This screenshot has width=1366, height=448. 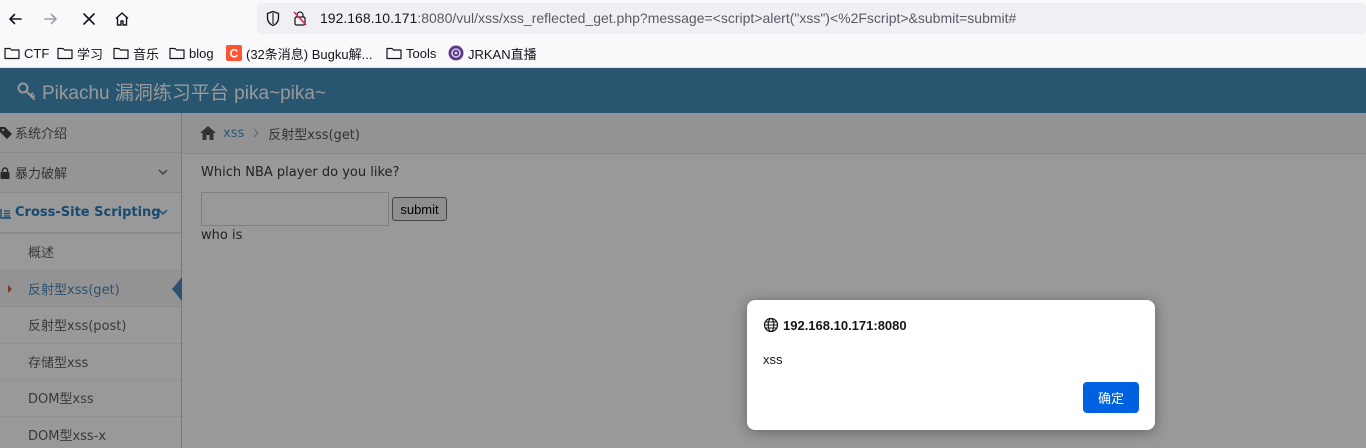 What do you see at coordinates (421, 53) in the screenshot?
I see `bookmark-label: Tools` at bounding box center [421, 53].